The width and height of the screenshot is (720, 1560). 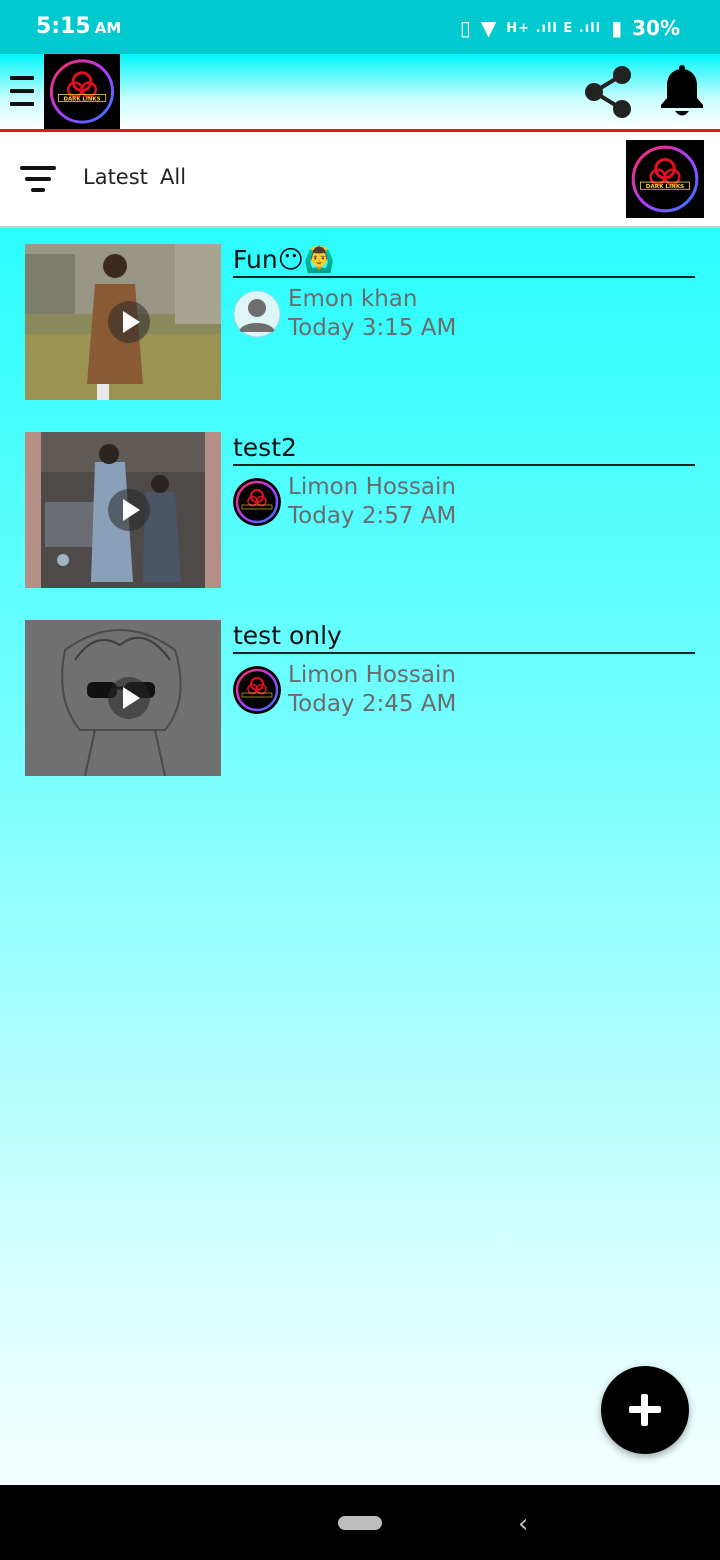 What do you see at coordinates (360, 180) in the screenshot?
I see `filter-bar: Latest All DARK LINKS` at bounding box center [360, 180].